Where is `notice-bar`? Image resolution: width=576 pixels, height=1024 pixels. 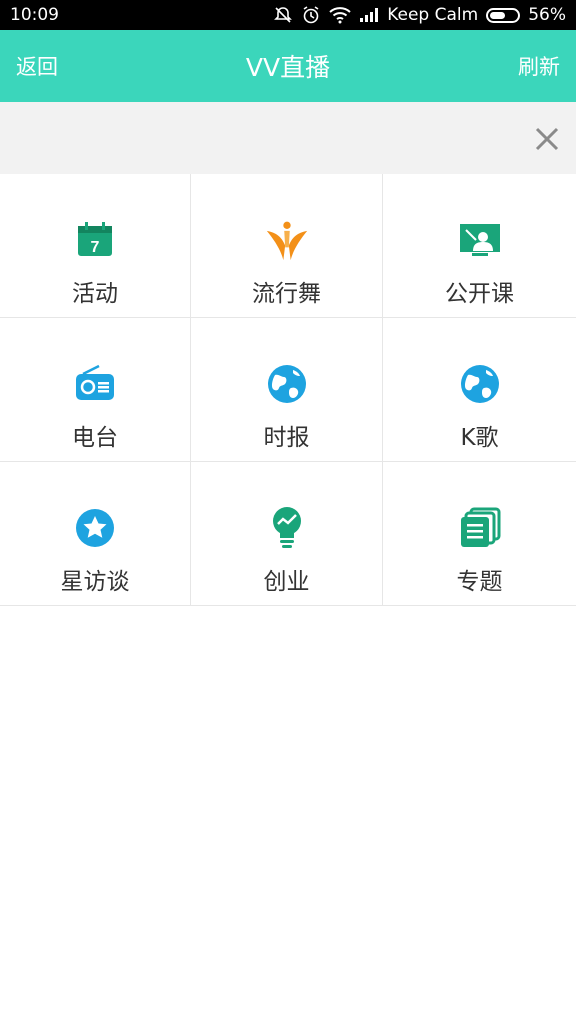 notice-bar is located at coordinates (288, 138).